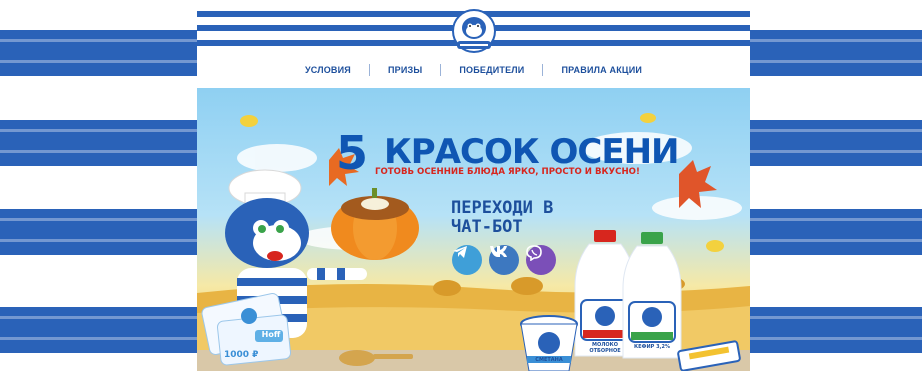  I want to click on pumpkin-dish-illustration, so click(375, 224).